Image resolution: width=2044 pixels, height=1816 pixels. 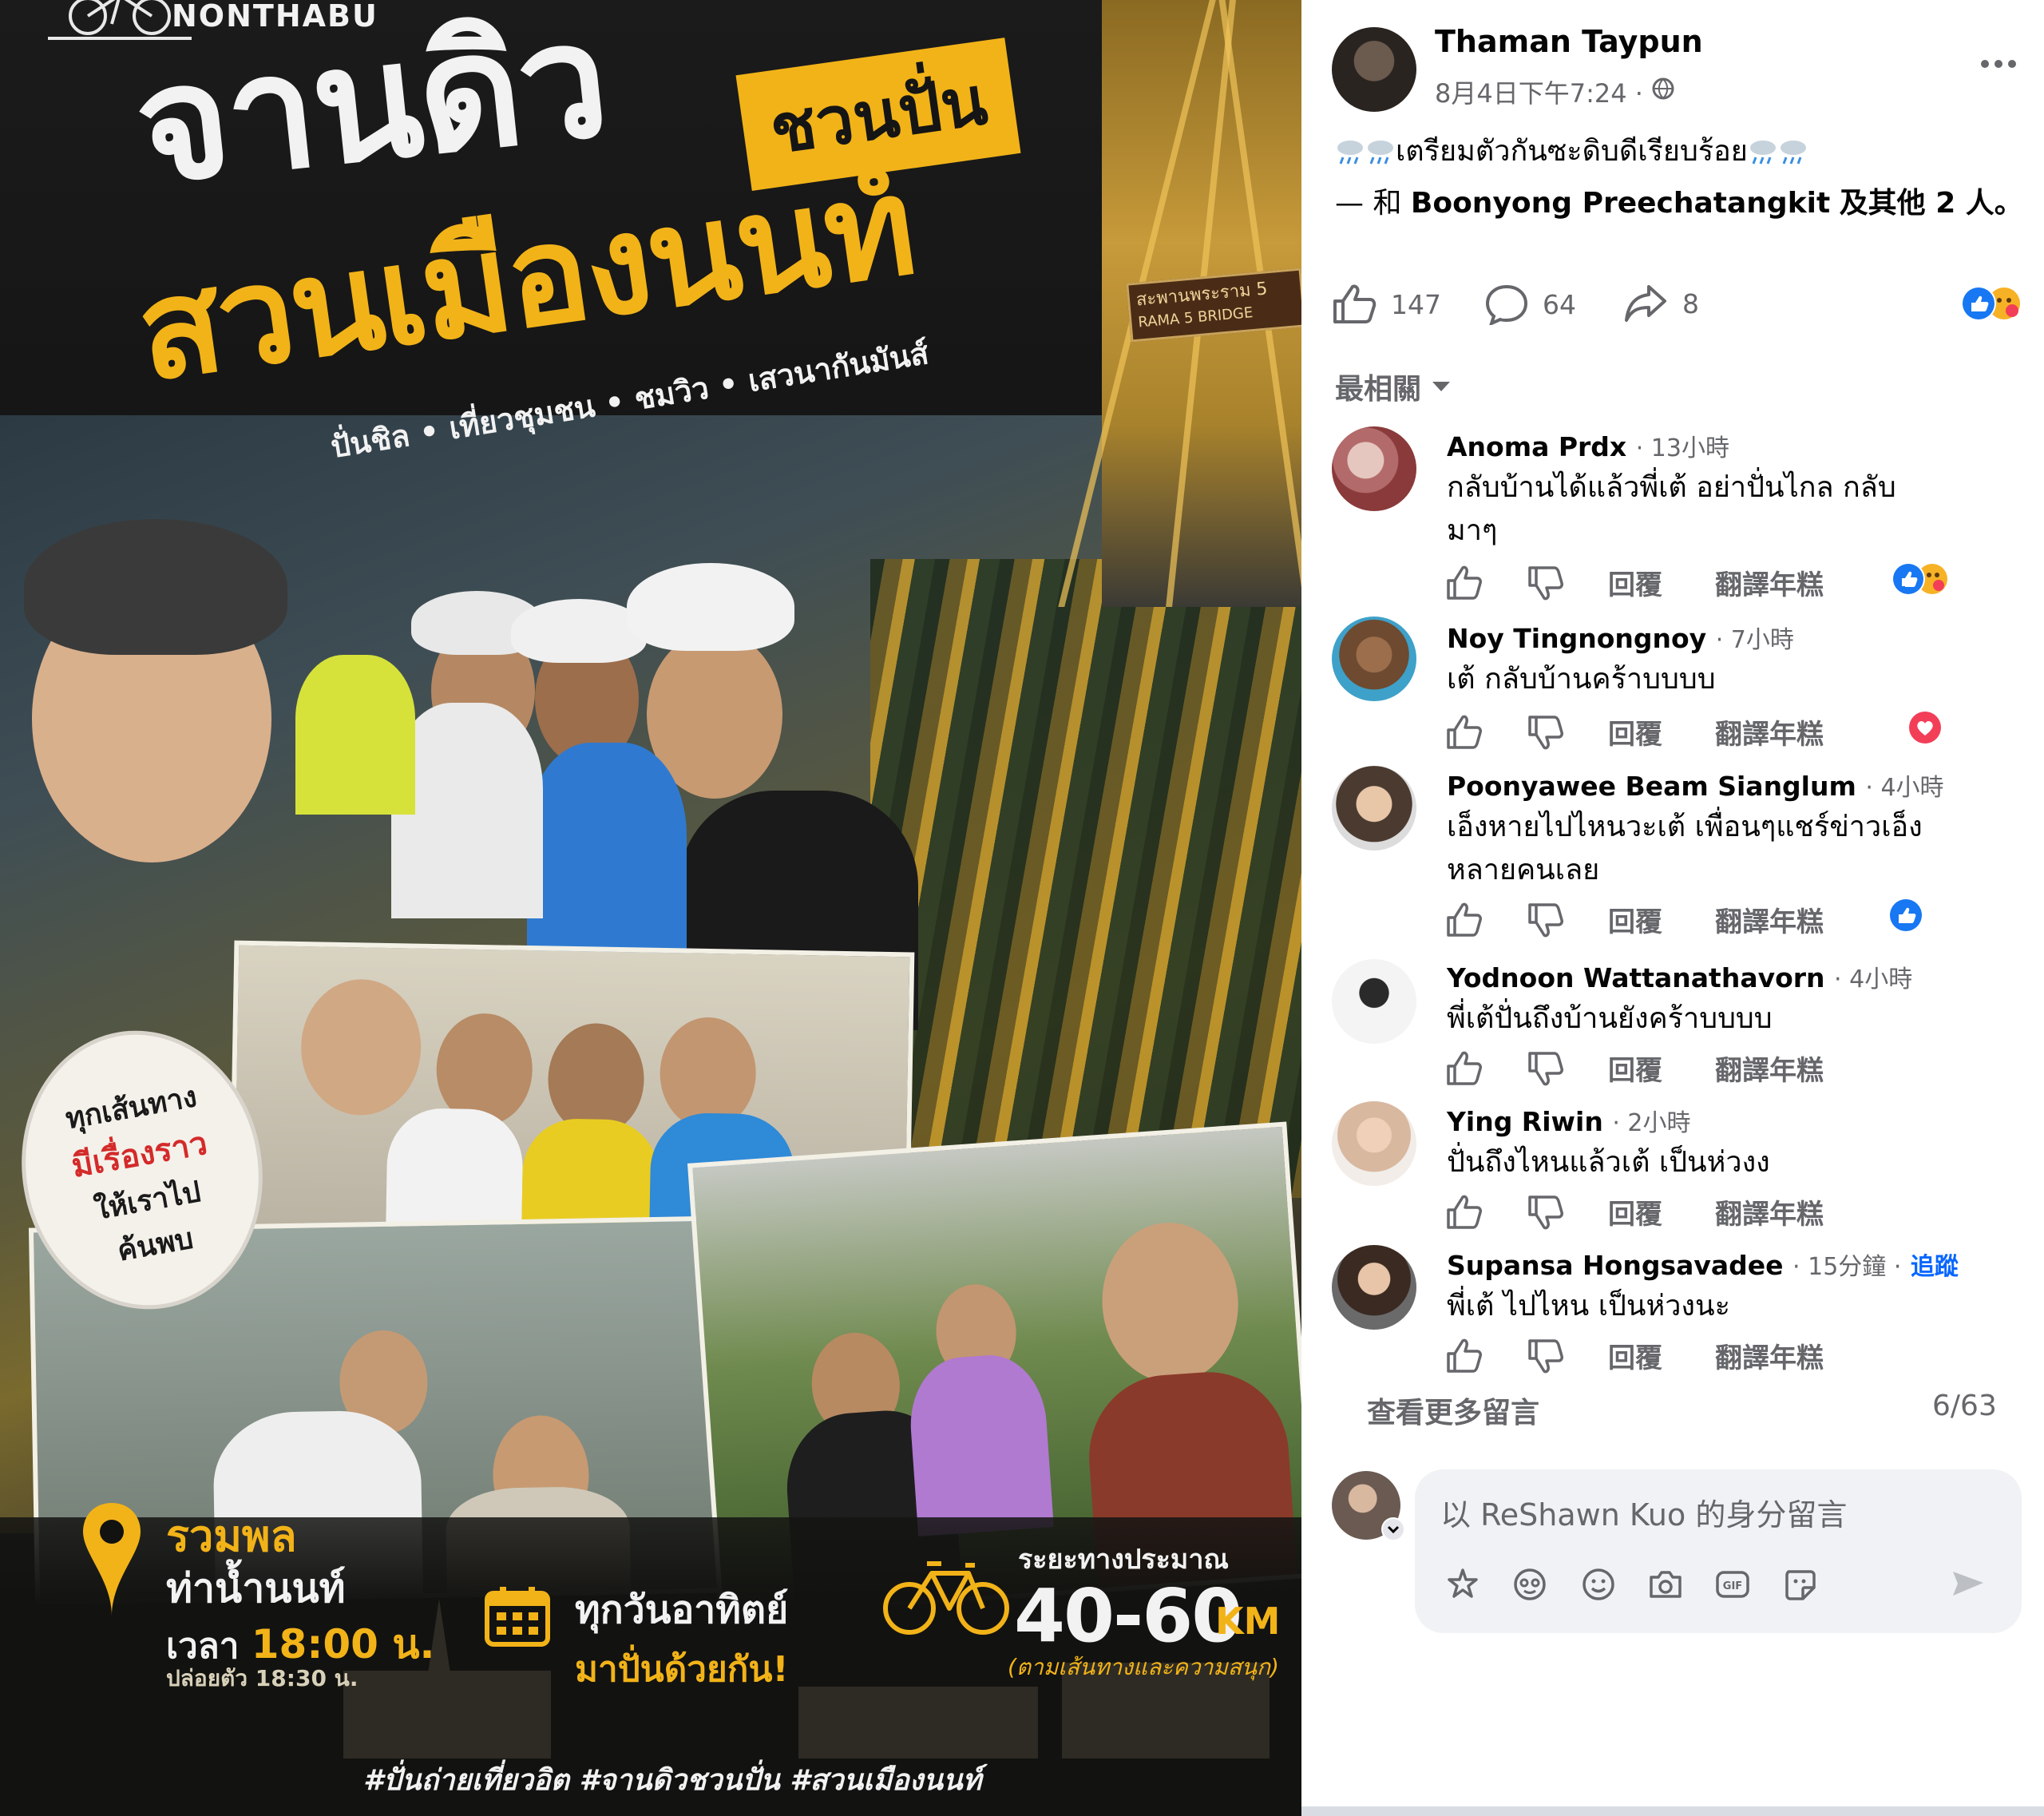 I want to click on poster-rider-helmet, so click(x=710, y=607).